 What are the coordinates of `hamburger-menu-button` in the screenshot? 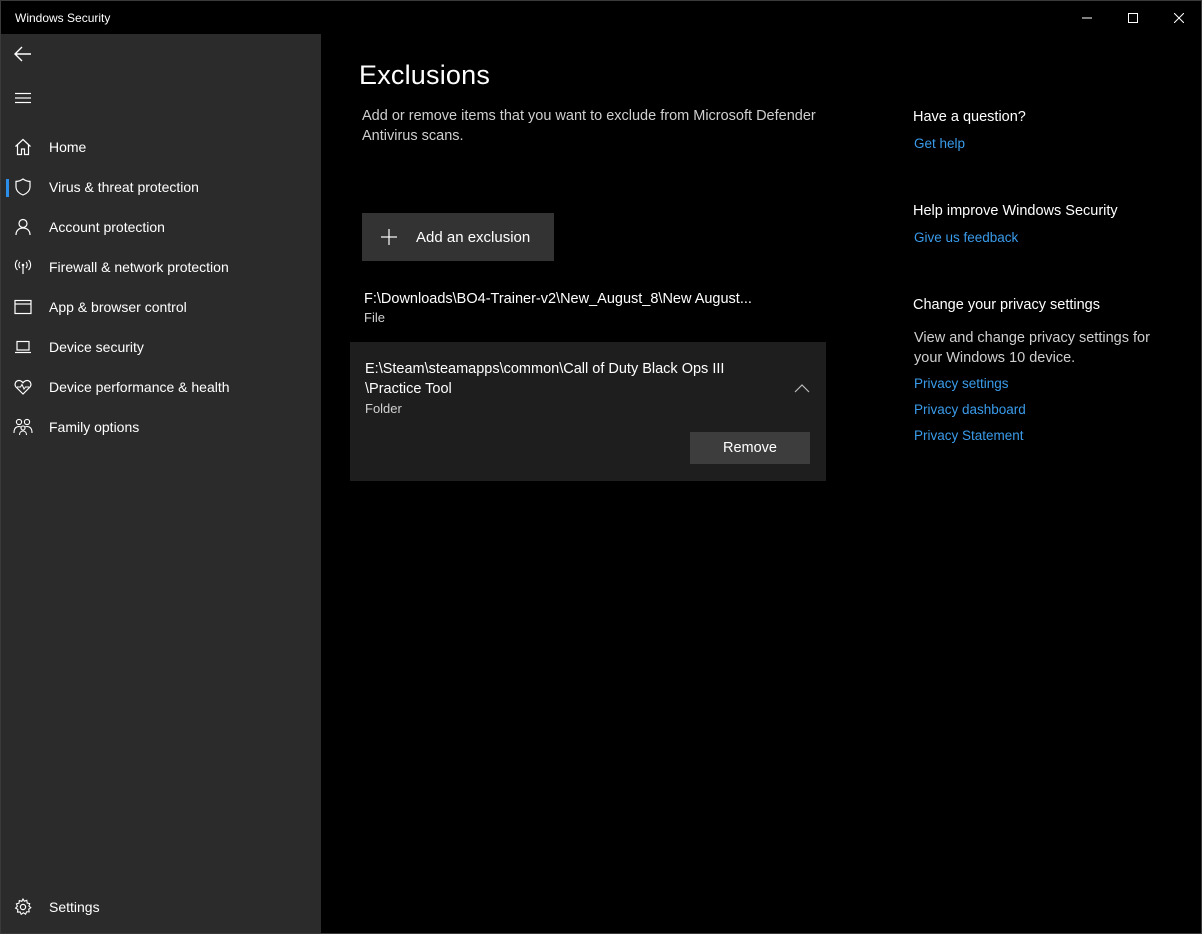 It's located at (23, 98).